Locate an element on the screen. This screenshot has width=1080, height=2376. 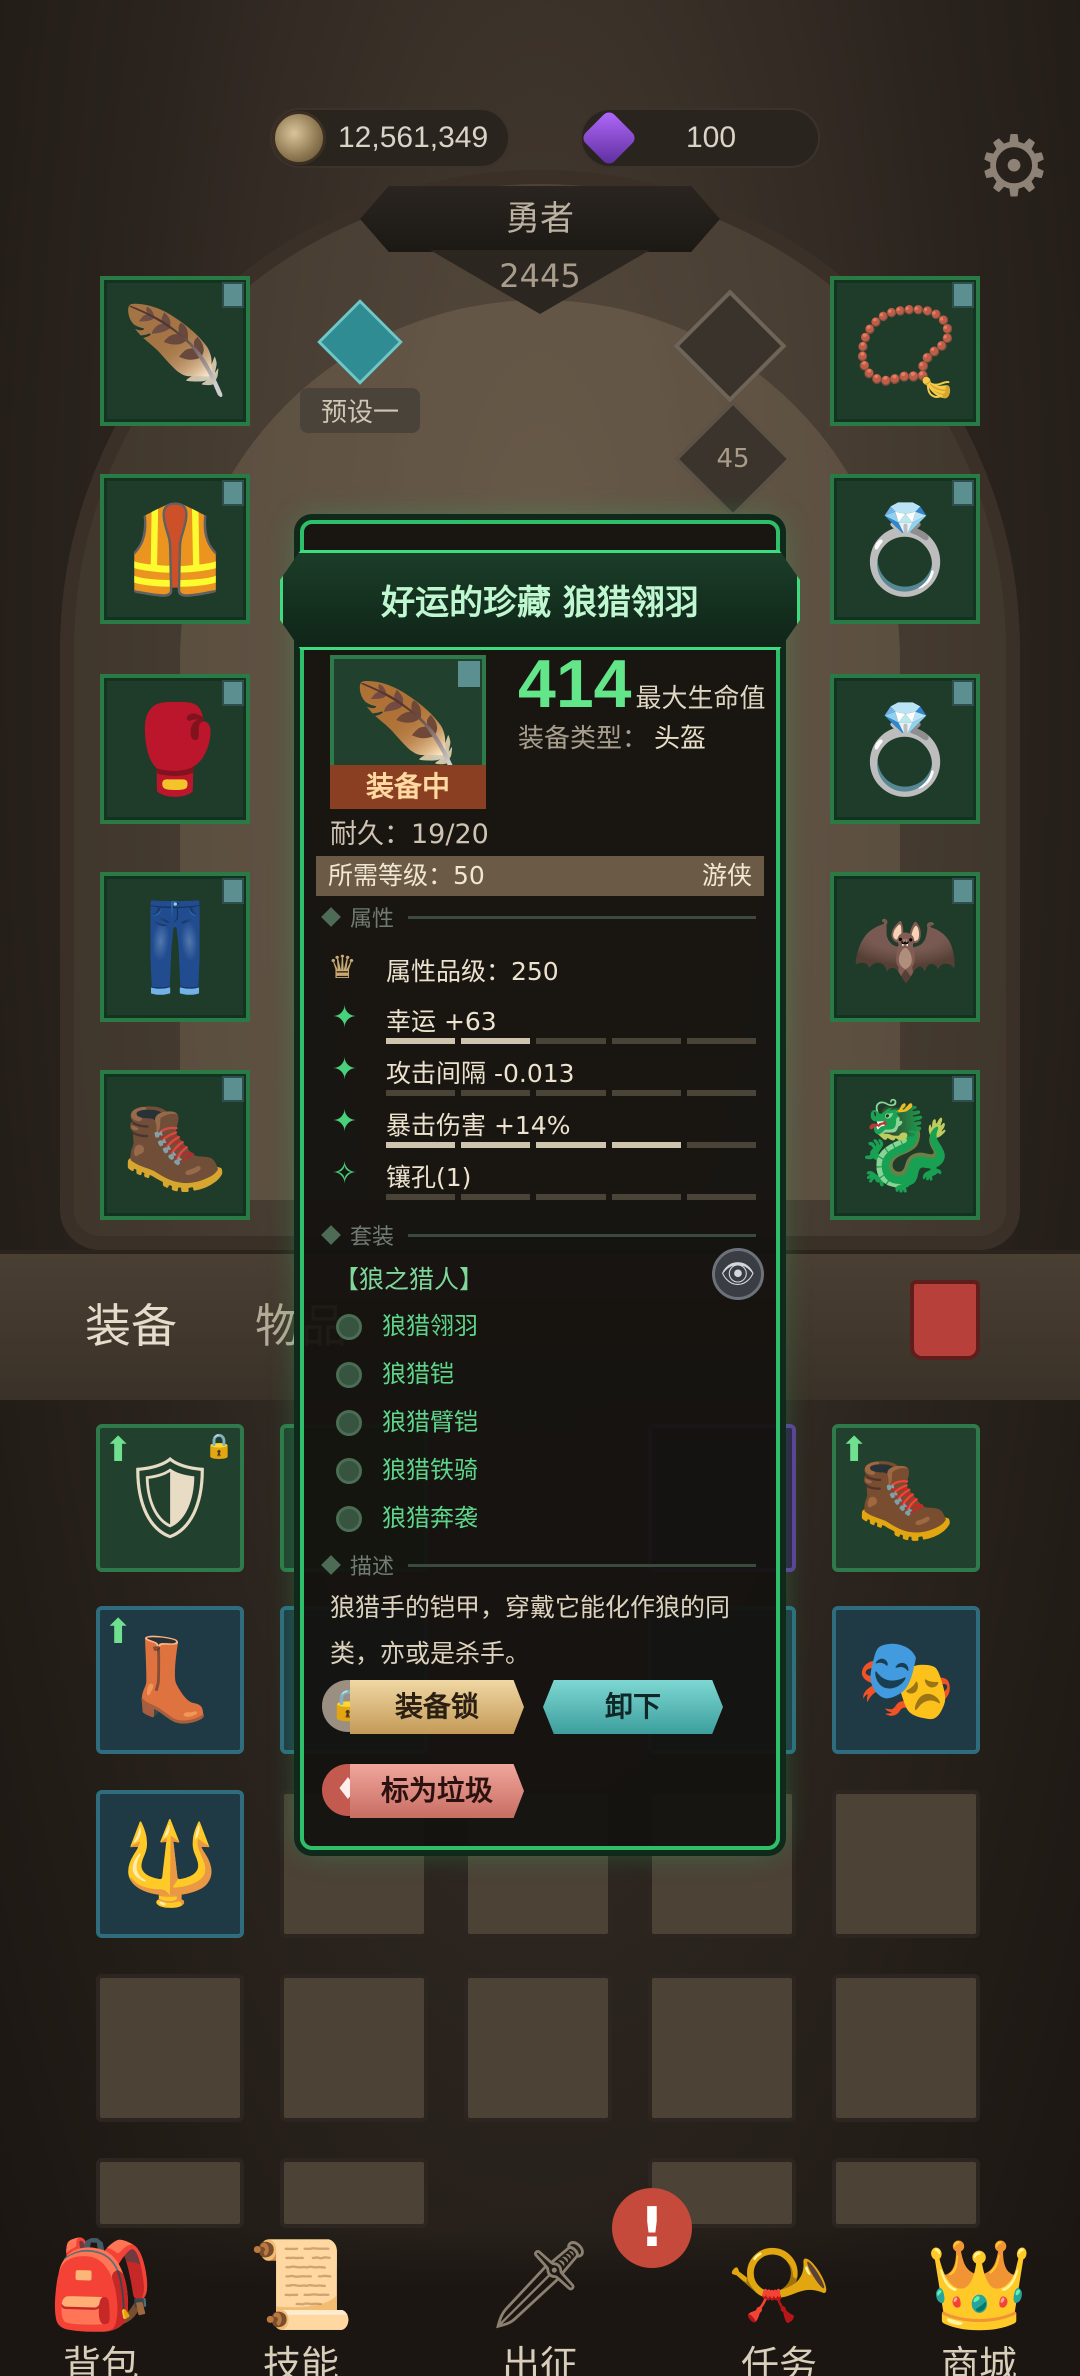
main-stat: 414 最大生命值 is located at coordinates (641, 684).